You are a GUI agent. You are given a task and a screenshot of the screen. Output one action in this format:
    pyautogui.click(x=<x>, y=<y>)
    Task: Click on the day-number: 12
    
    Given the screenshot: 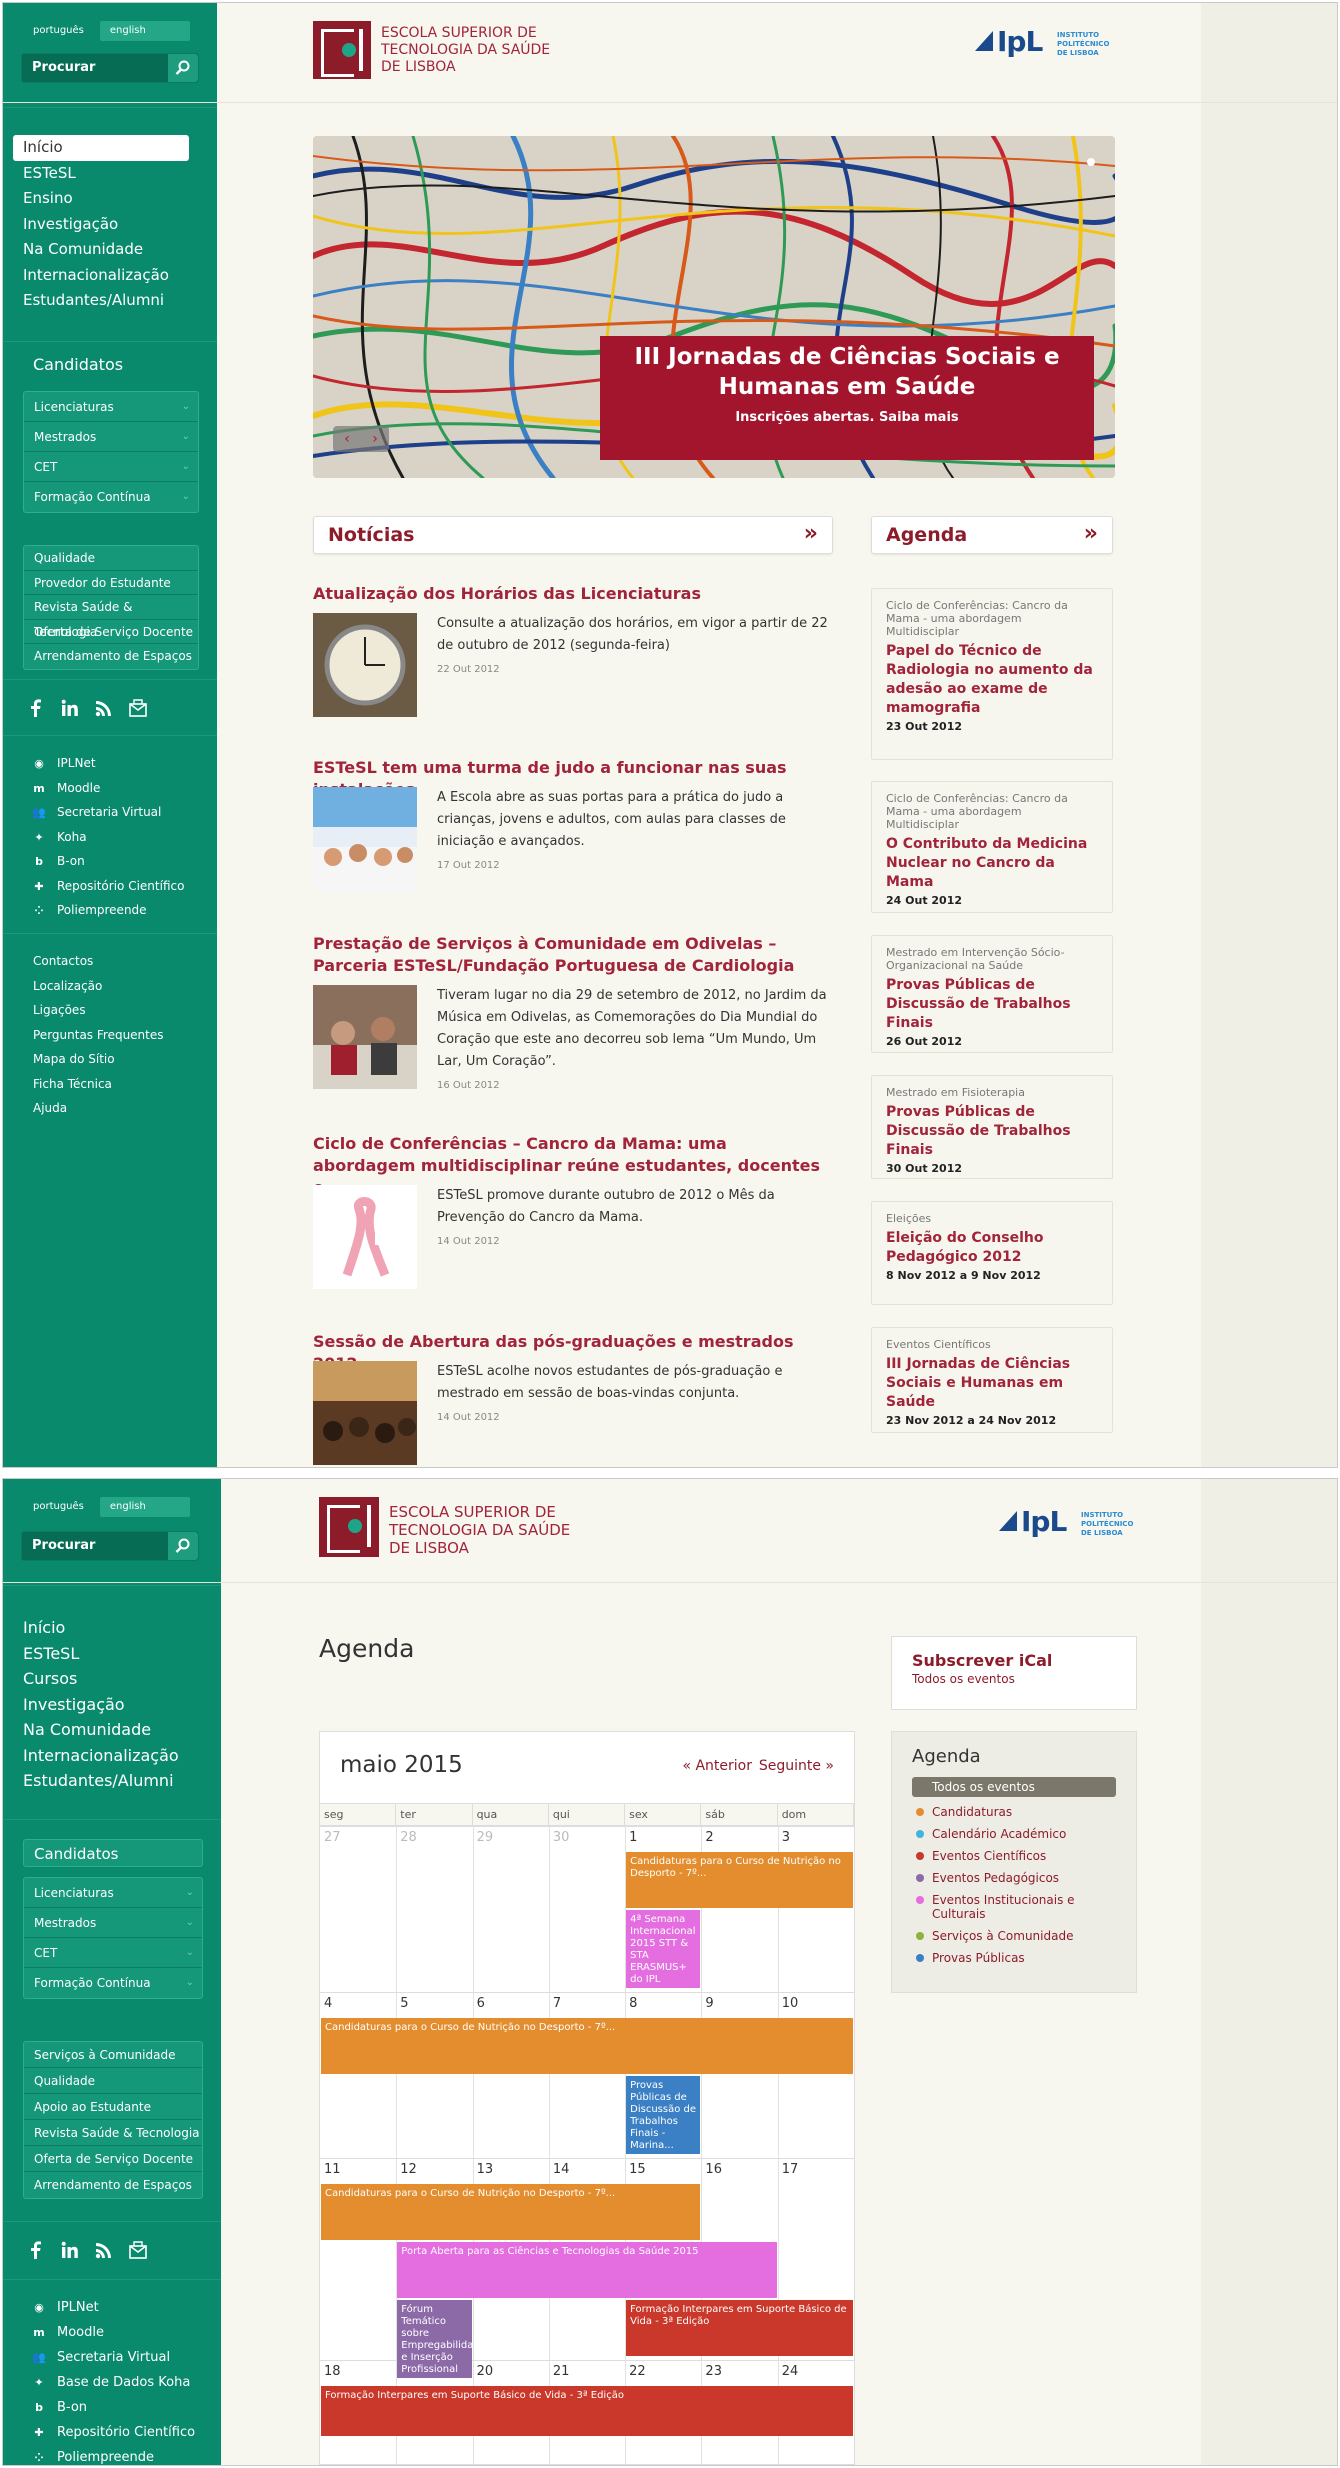 What is the action you would take?
    pyautogui.click(x=408, y=2169)
    